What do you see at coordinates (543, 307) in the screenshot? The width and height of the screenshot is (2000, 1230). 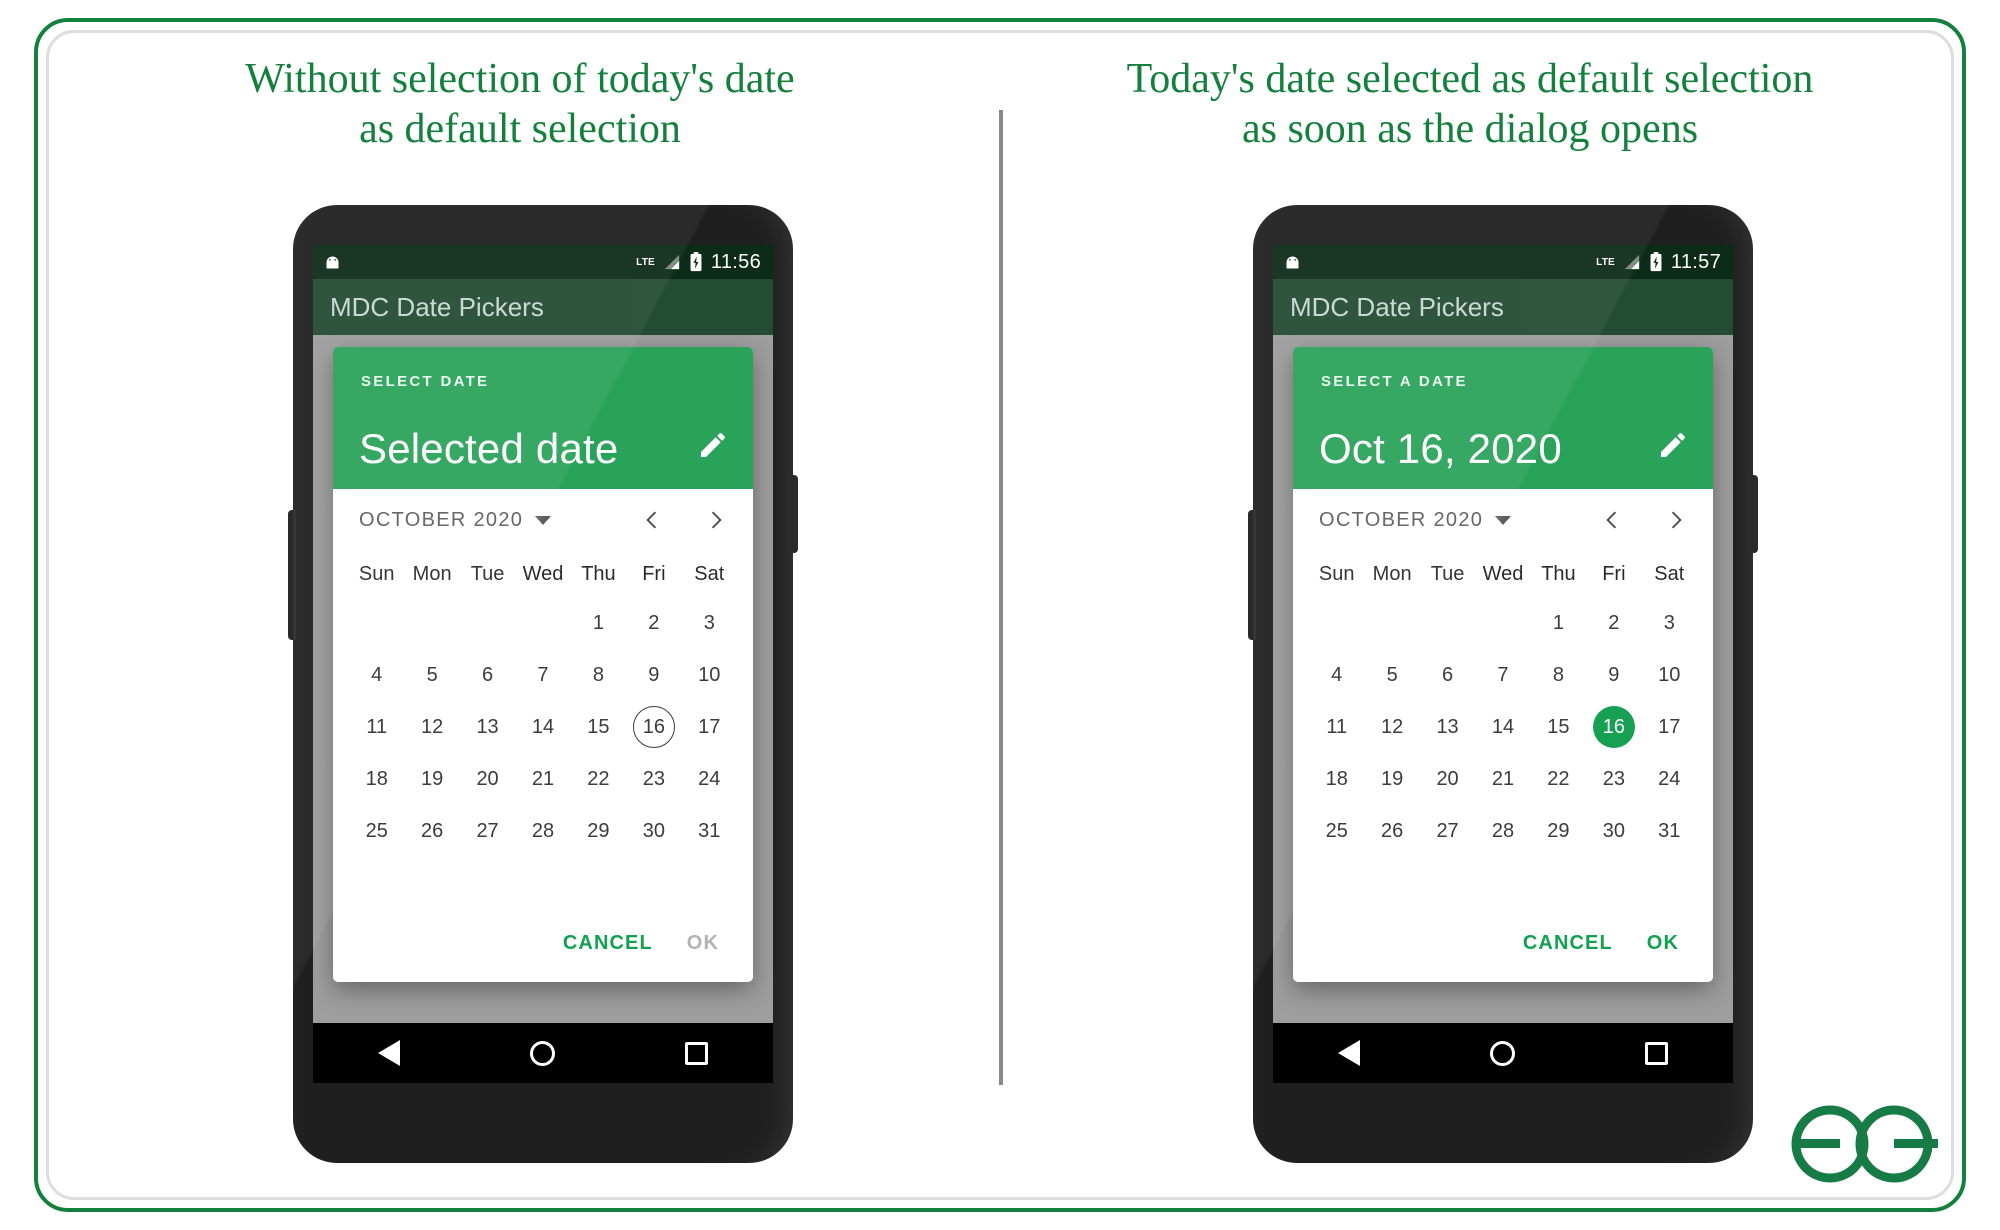 I see `app-bar-title: MDC Date Pickers` at bounding box center [543, 307].